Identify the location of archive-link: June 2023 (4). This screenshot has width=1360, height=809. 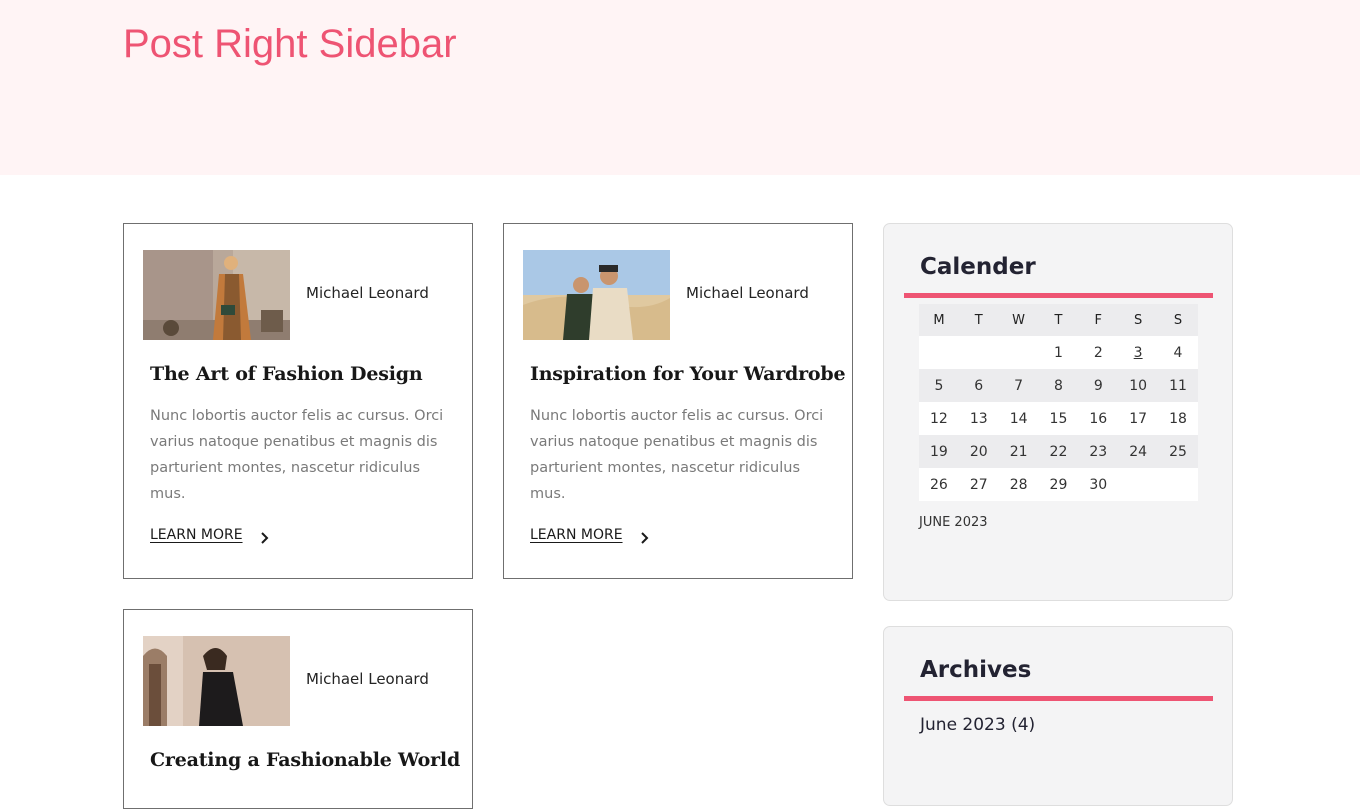
(977, 725).